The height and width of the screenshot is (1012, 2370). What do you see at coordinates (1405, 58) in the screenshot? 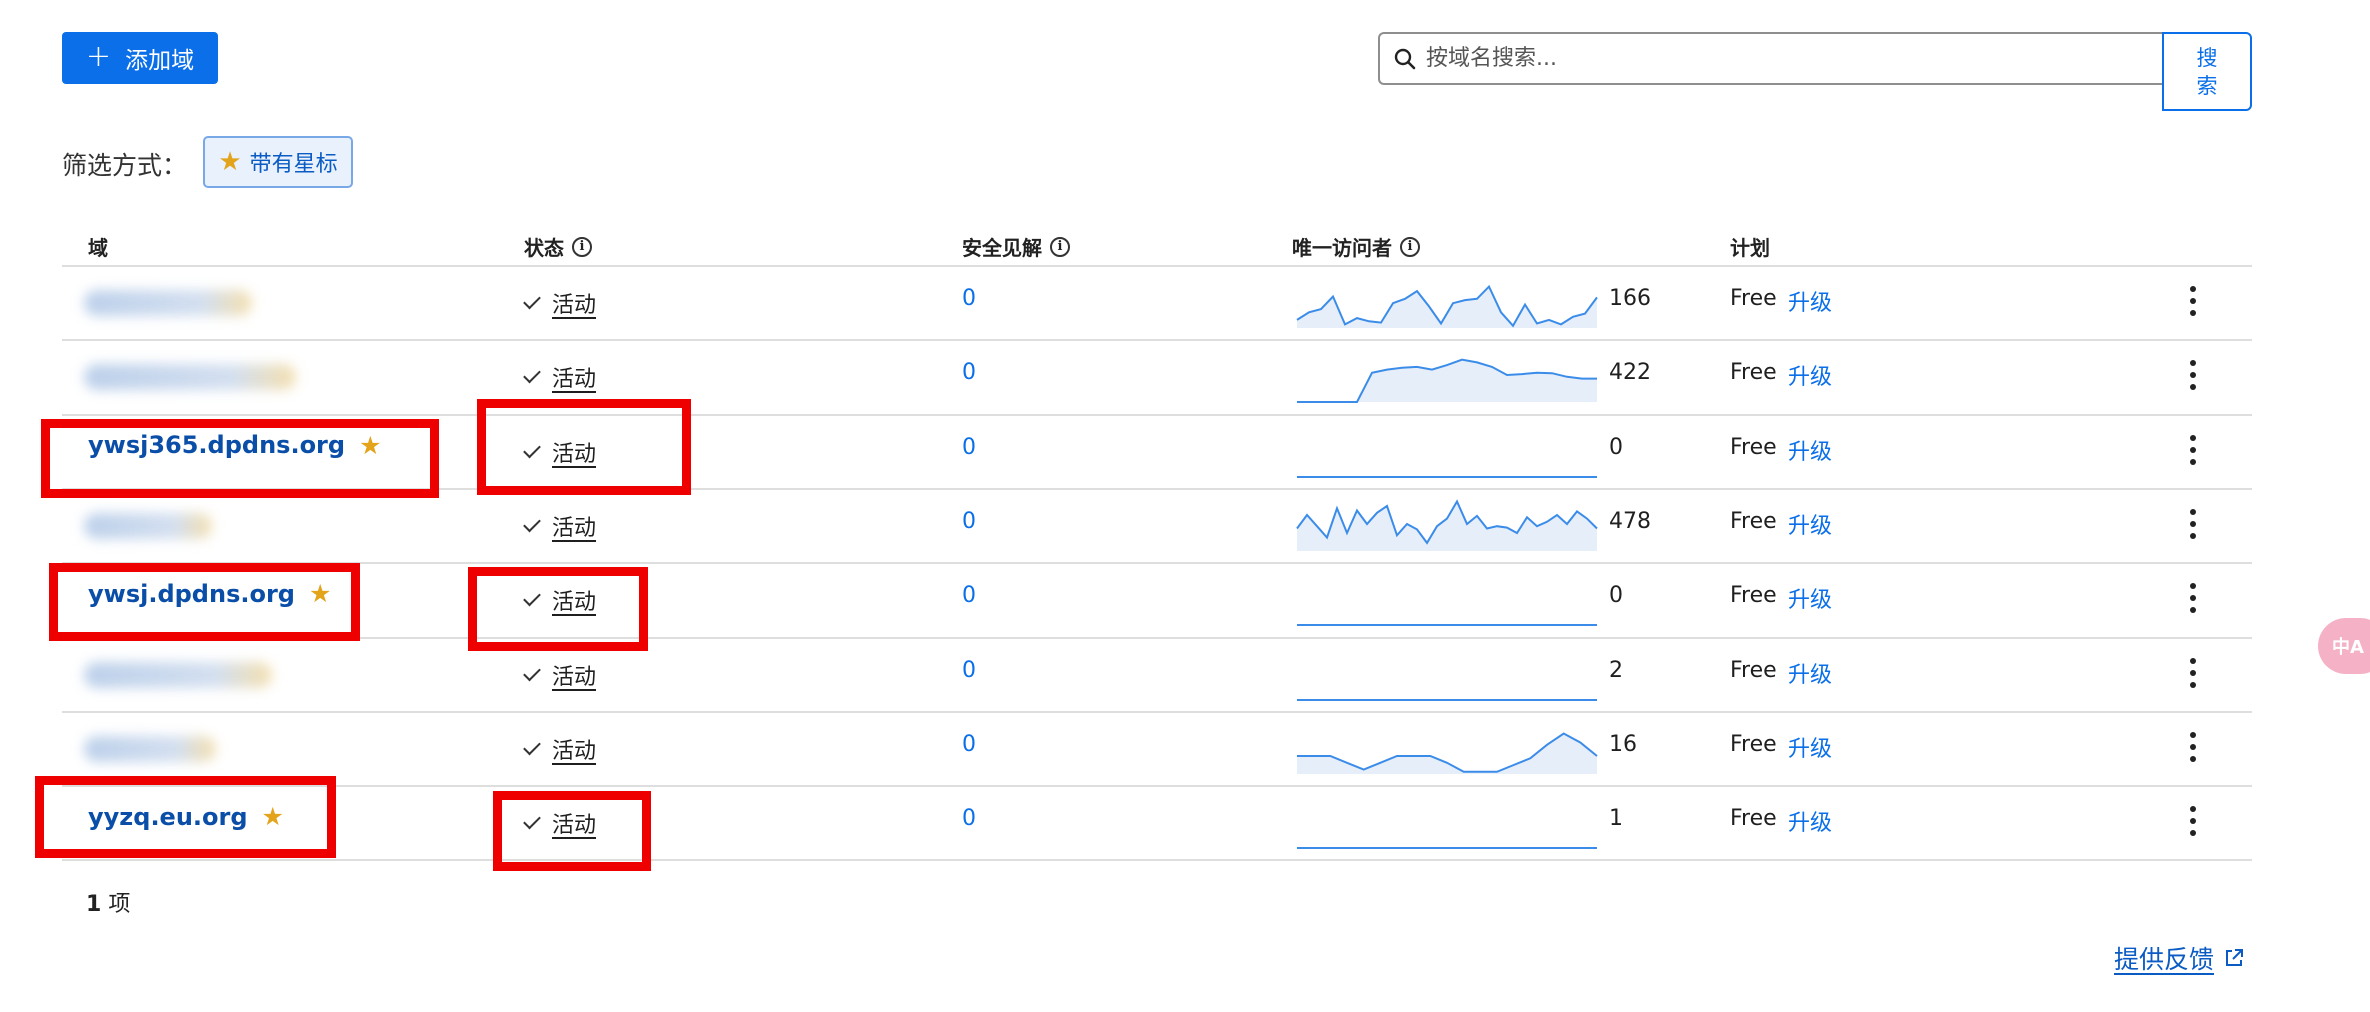
I see `search-icon` at bounding box center [1405, 58].